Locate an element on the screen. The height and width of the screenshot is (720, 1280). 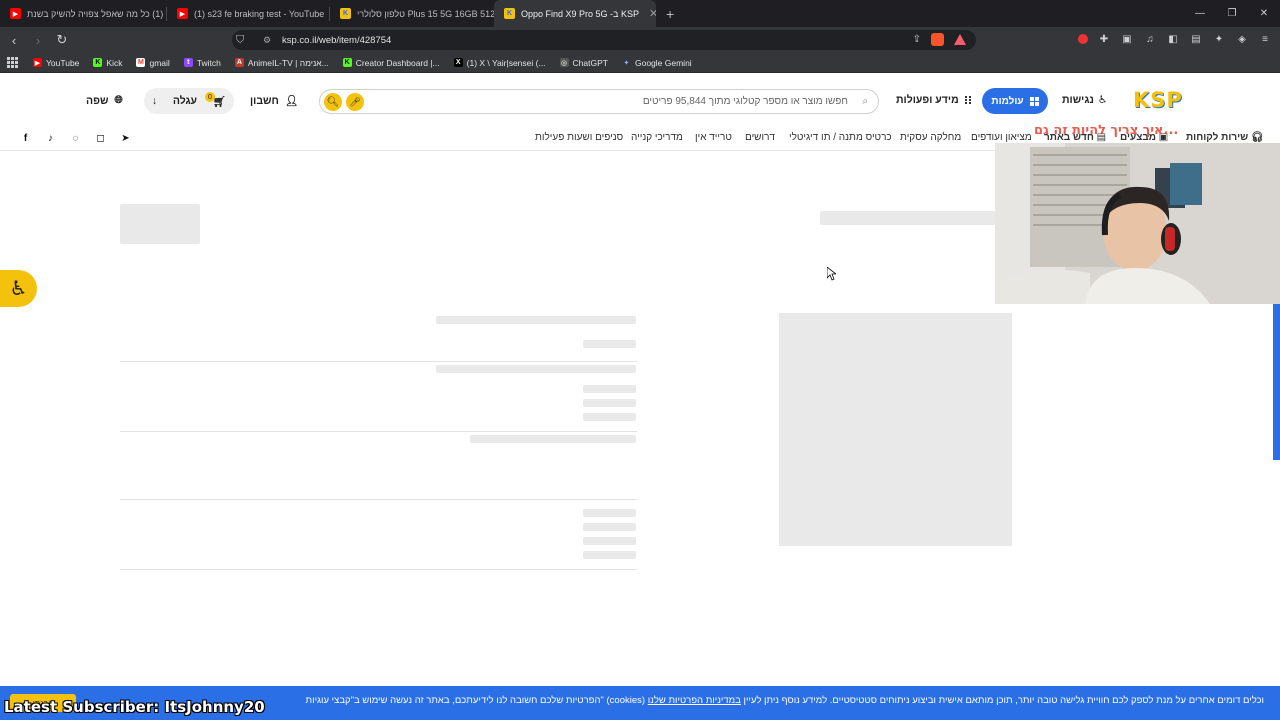
chevron-down-icon: ↓ is located at coordinates (154, 101).